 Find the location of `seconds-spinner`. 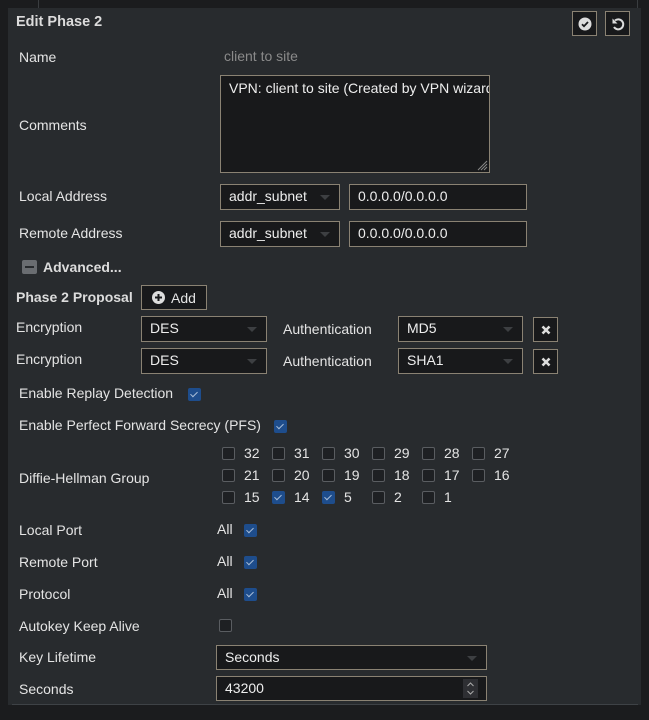

seconds-spinner is located at coordinates (470, 688).